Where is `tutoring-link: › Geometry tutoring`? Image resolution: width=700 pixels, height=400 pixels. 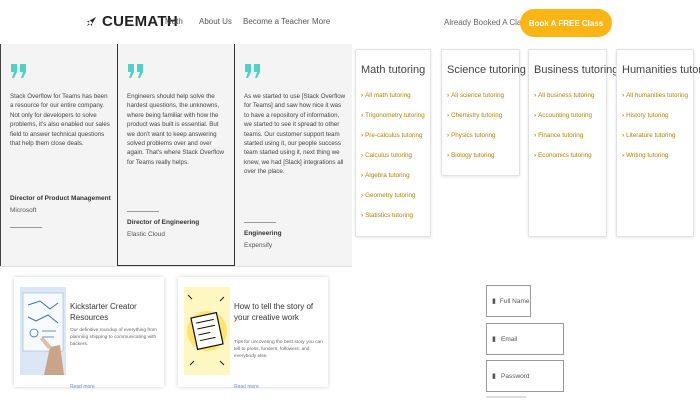 tutoring-link: › Geometry tutoring is located at coordinates (393, 202).